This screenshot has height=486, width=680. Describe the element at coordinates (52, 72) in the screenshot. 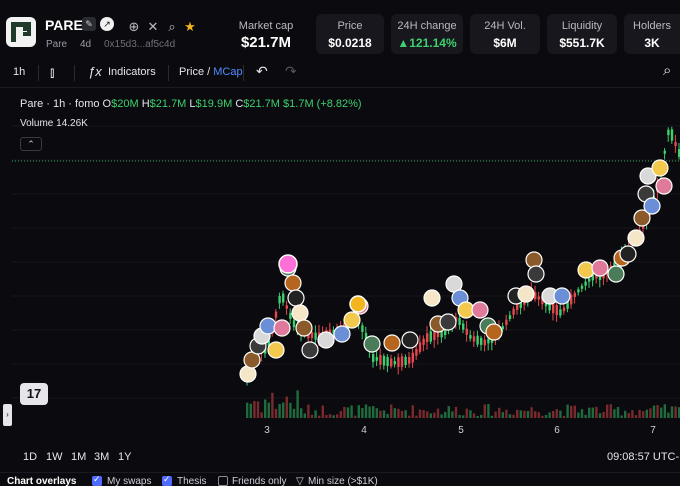

I see `candles-icon: ⫾` at that location.